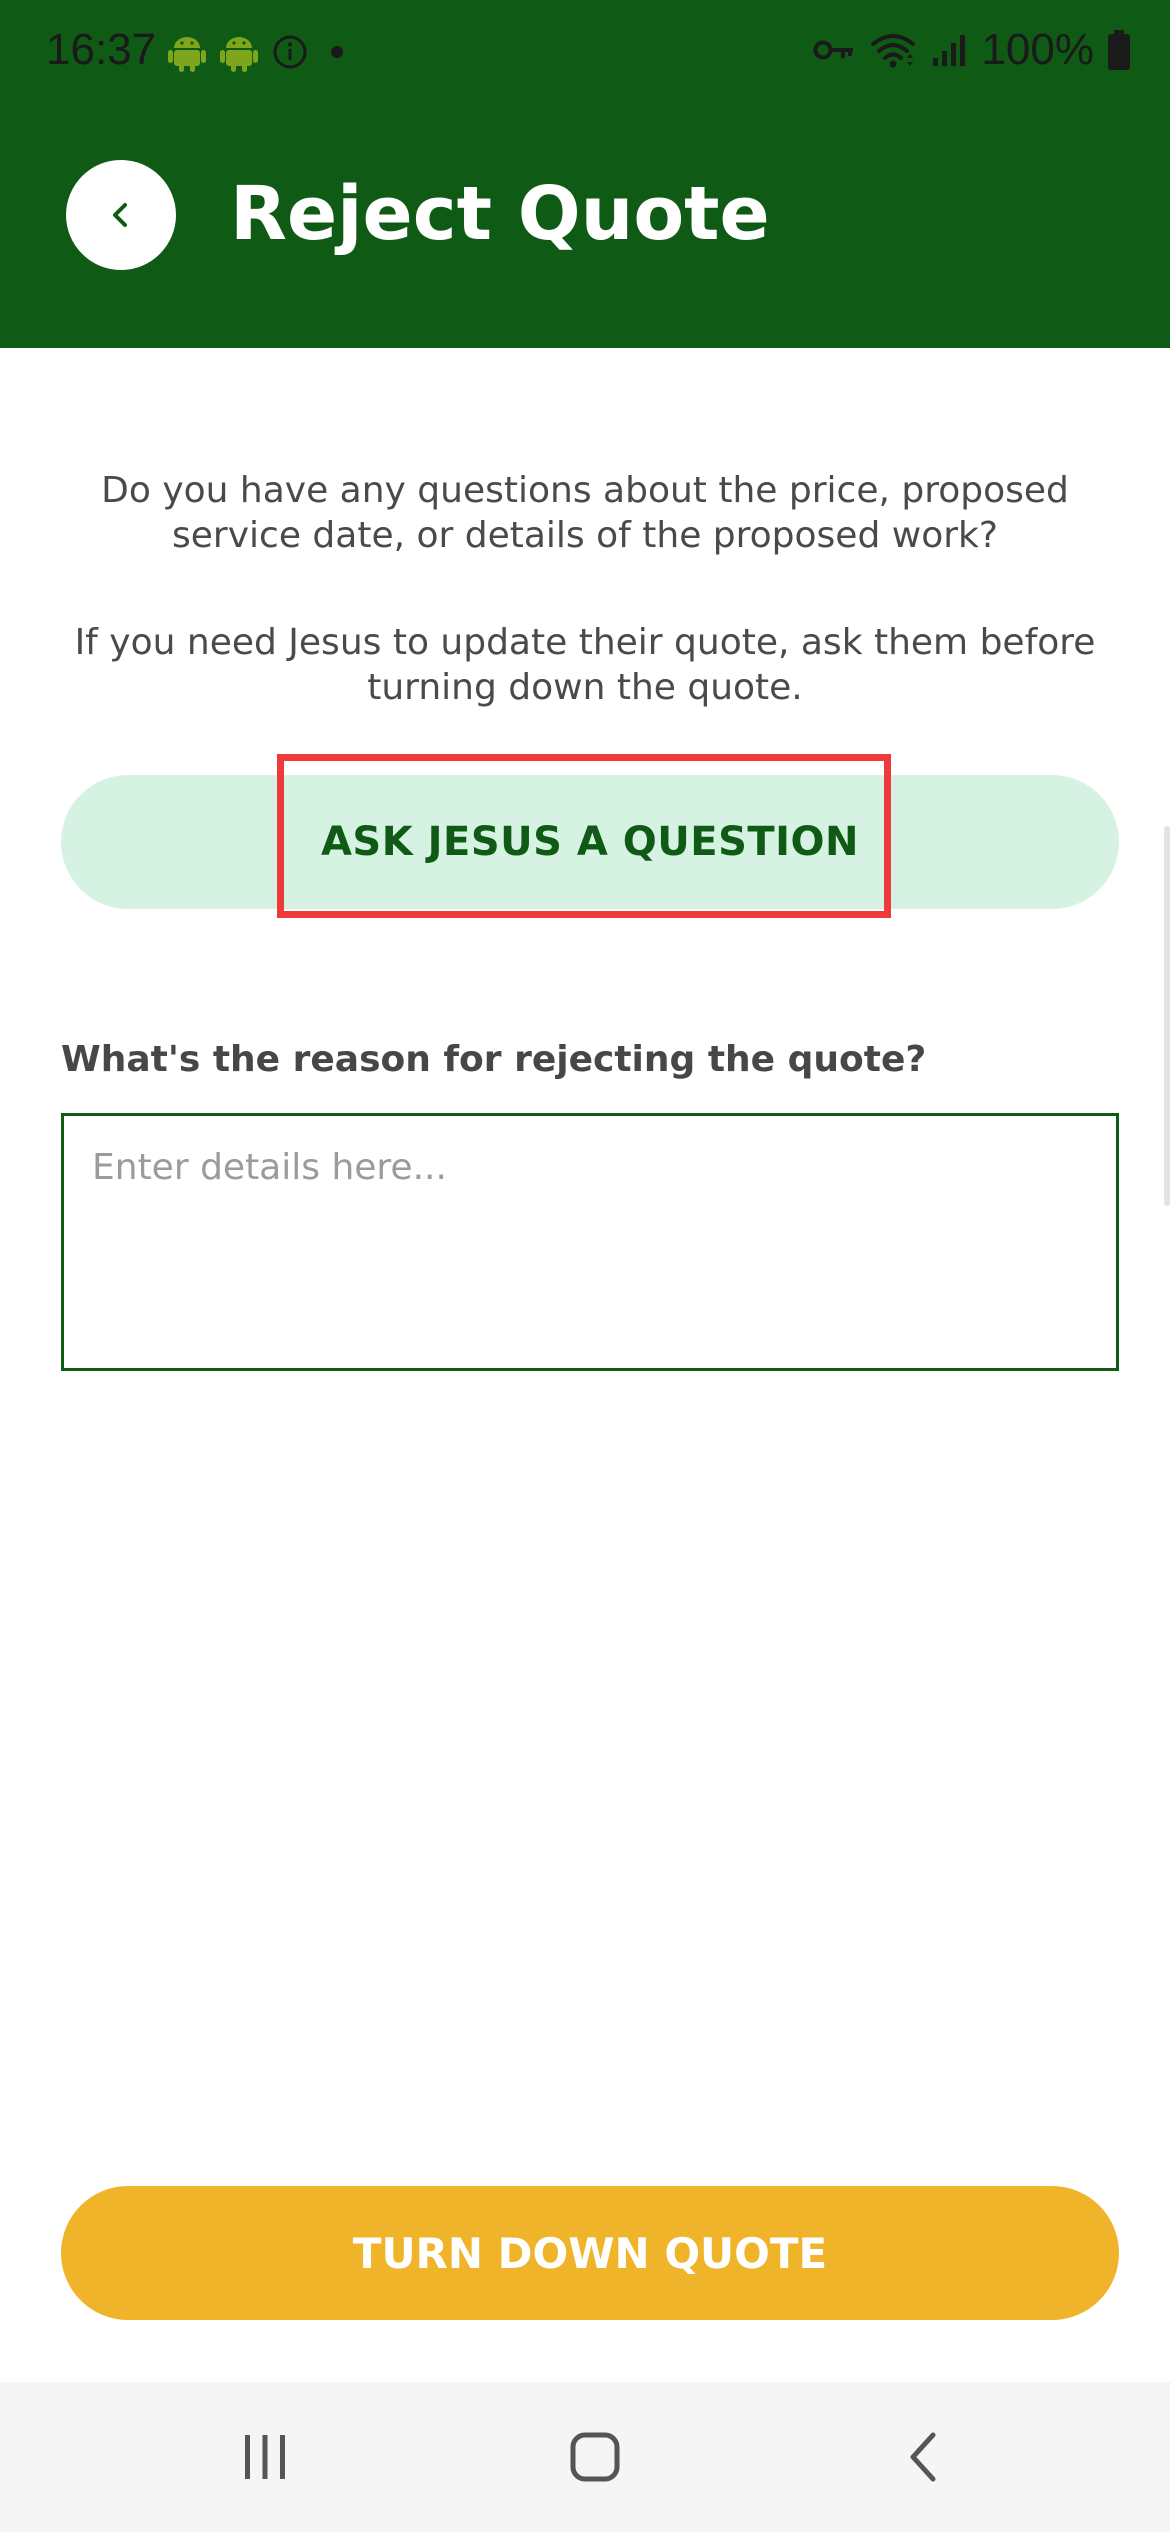 This screenshot has height=2532, width=1170. Describe the element at coordinates (260, 52) in the screenshot. I see `status-left-icons` at that location.